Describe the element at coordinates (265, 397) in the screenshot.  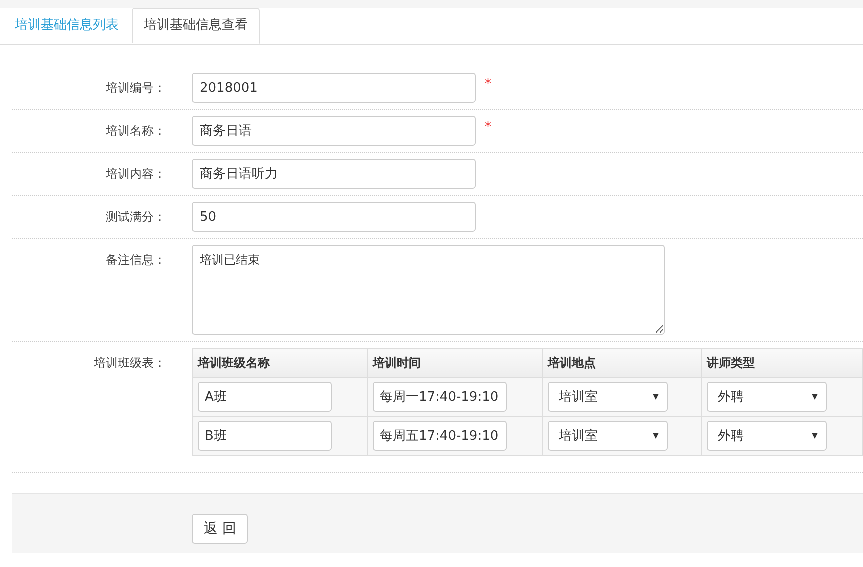
I see `input-field: A班` at that location.